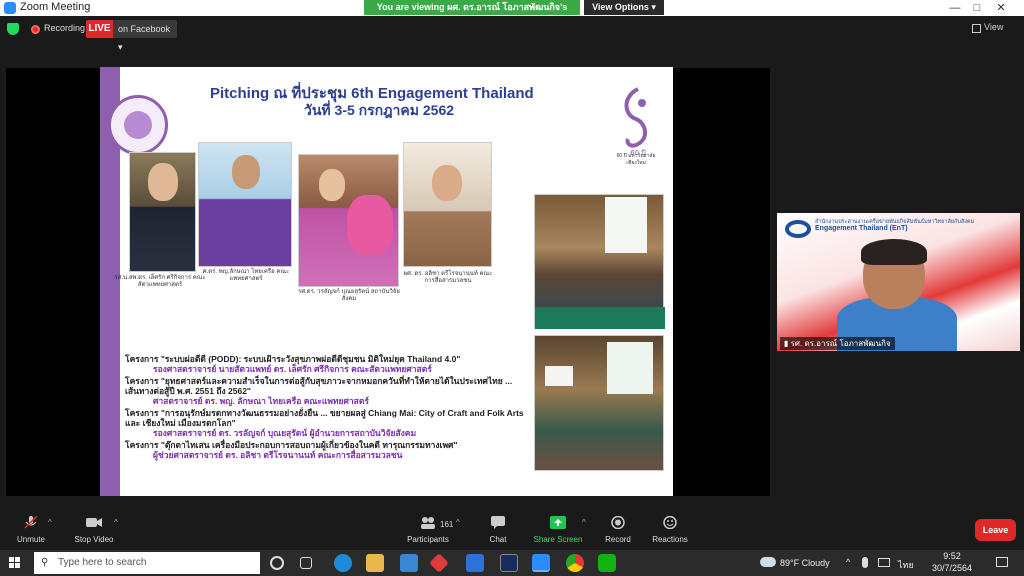 This screenshot has width=1024, height=576. What do you see at coordinates (475, 563) in the screenshot?
I see `dropbox-icon` at bounding box center [475, 563].